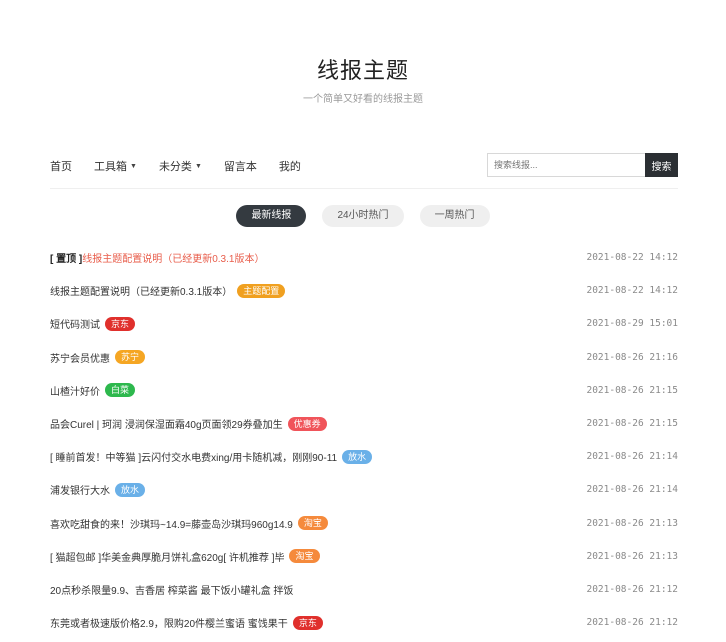 The image size is (726, 642). I want to click on nav-item-toolbox: 工具箱 ▼, so click(115, 166).